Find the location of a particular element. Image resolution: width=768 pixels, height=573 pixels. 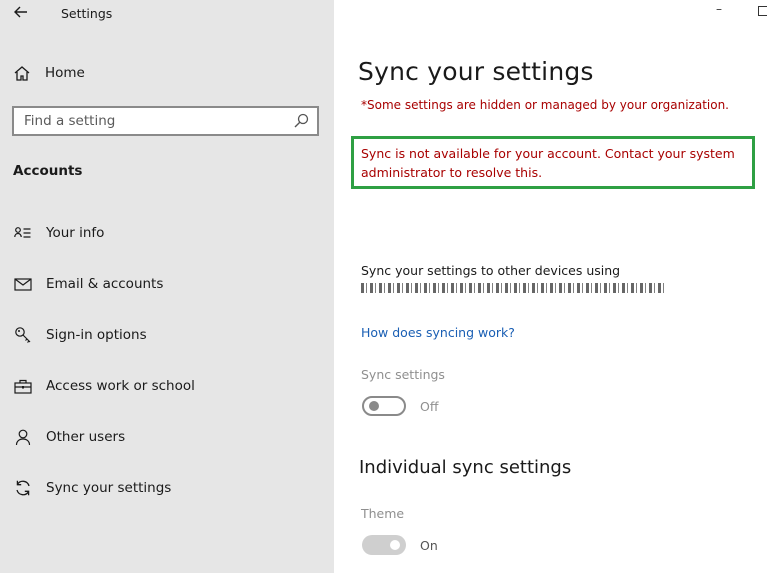

sidebar-item-sign-in-options: Sign-in options is located at coordinates (80, 335).